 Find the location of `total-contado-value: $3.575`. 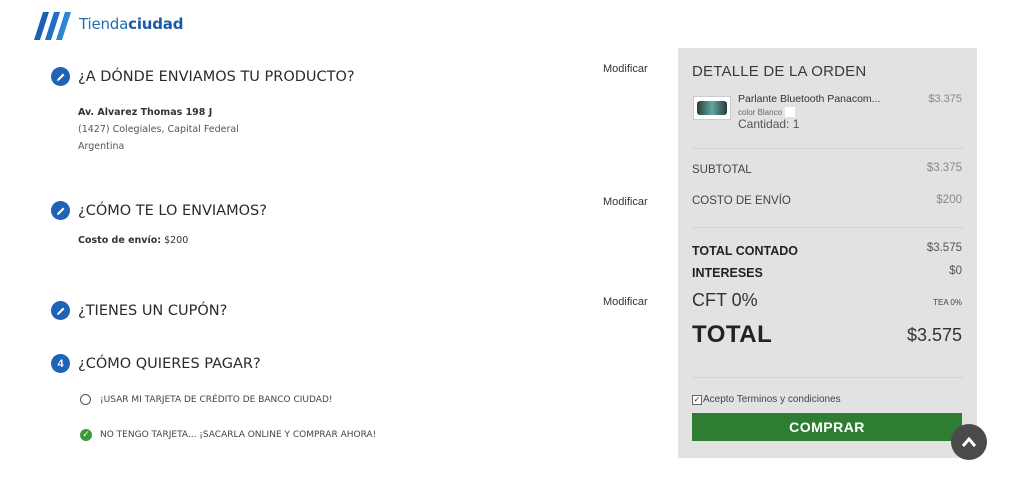

total-contado-value: $3.575 is located at coordinates (944, 248).